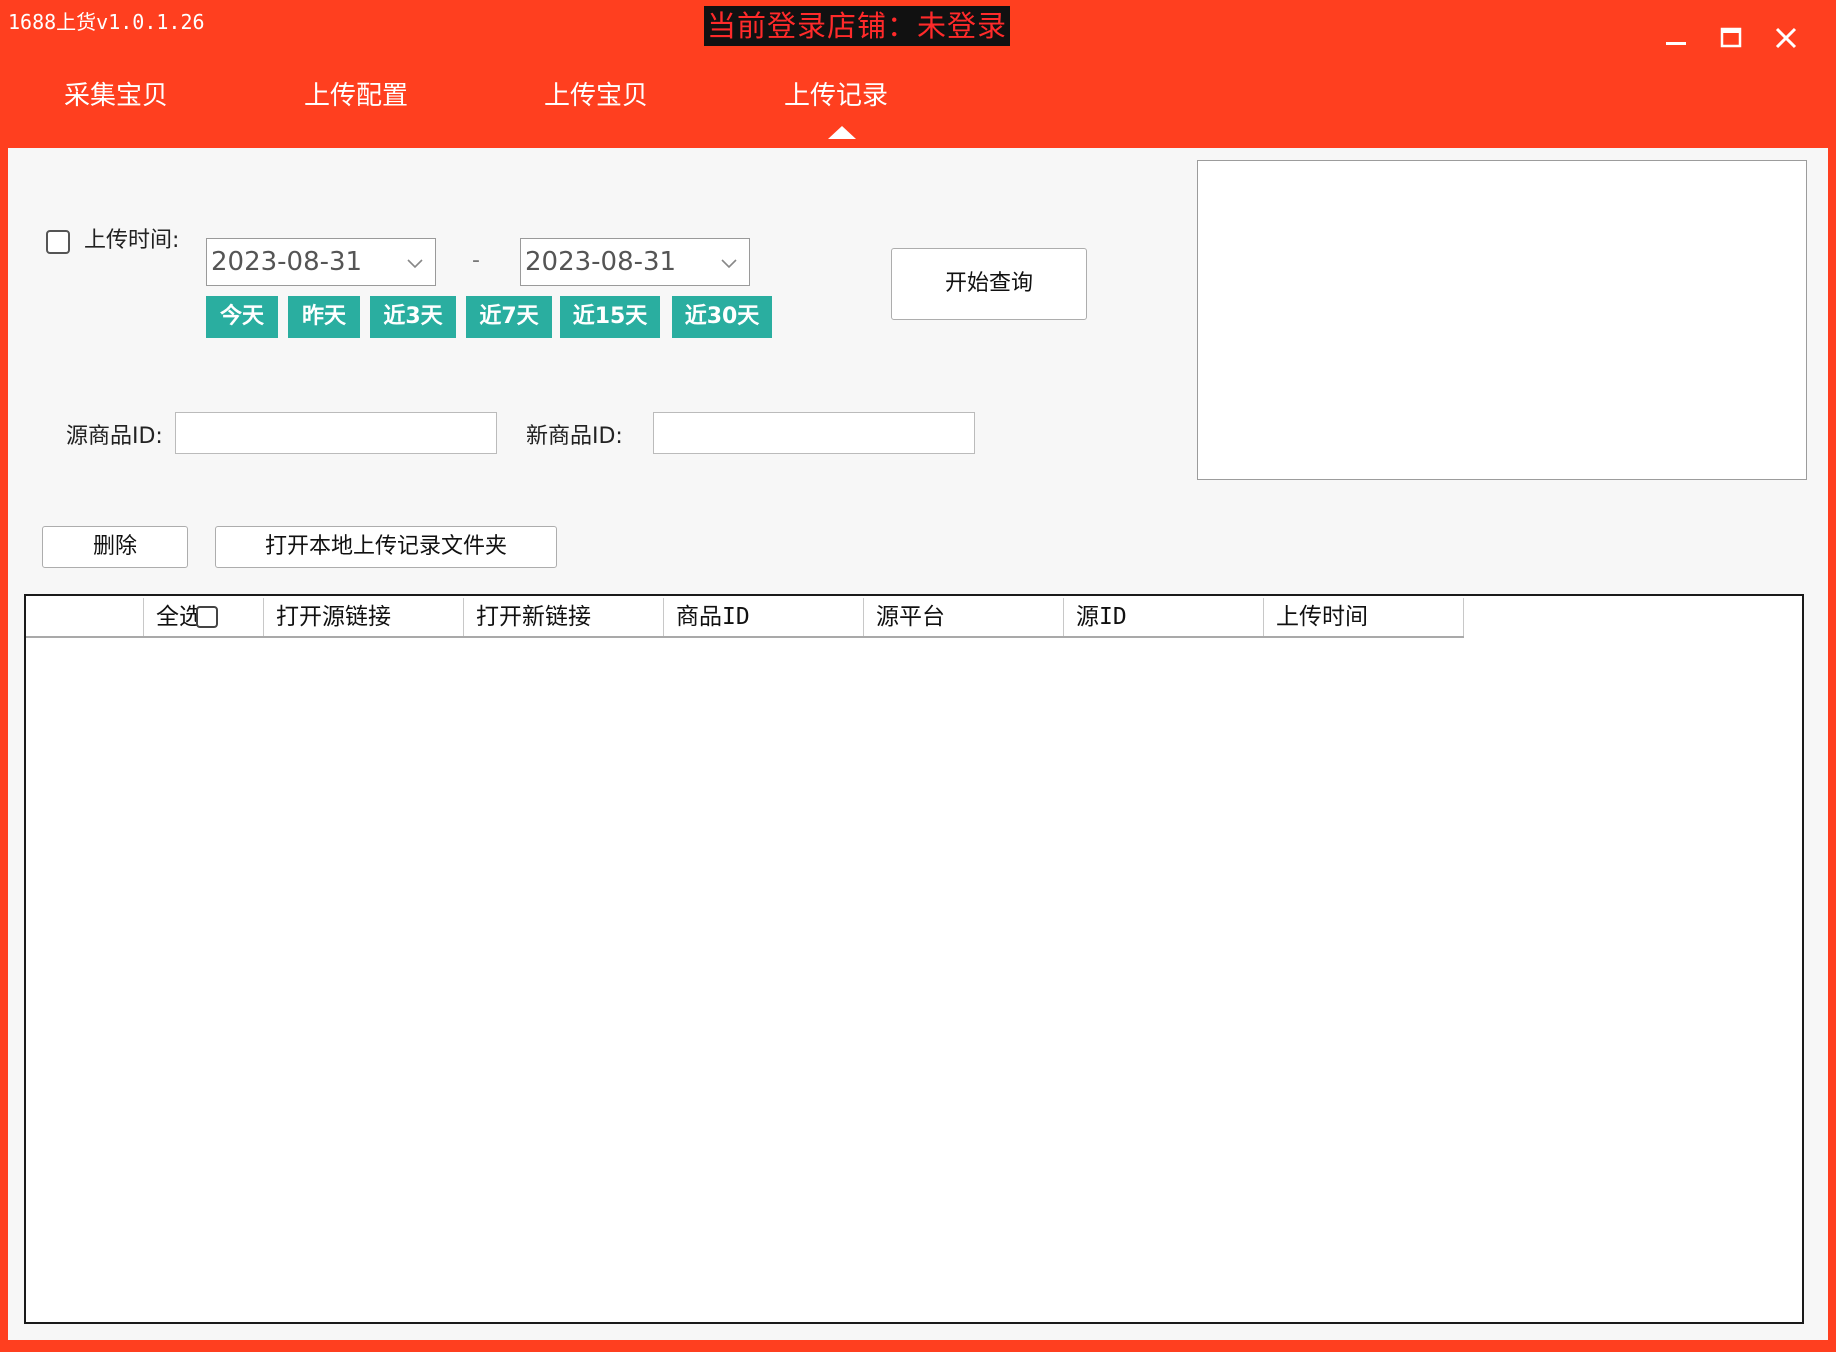 The image size is (1836, 1352). I want to click on quick-range-today: 今天, so click(242, 317).